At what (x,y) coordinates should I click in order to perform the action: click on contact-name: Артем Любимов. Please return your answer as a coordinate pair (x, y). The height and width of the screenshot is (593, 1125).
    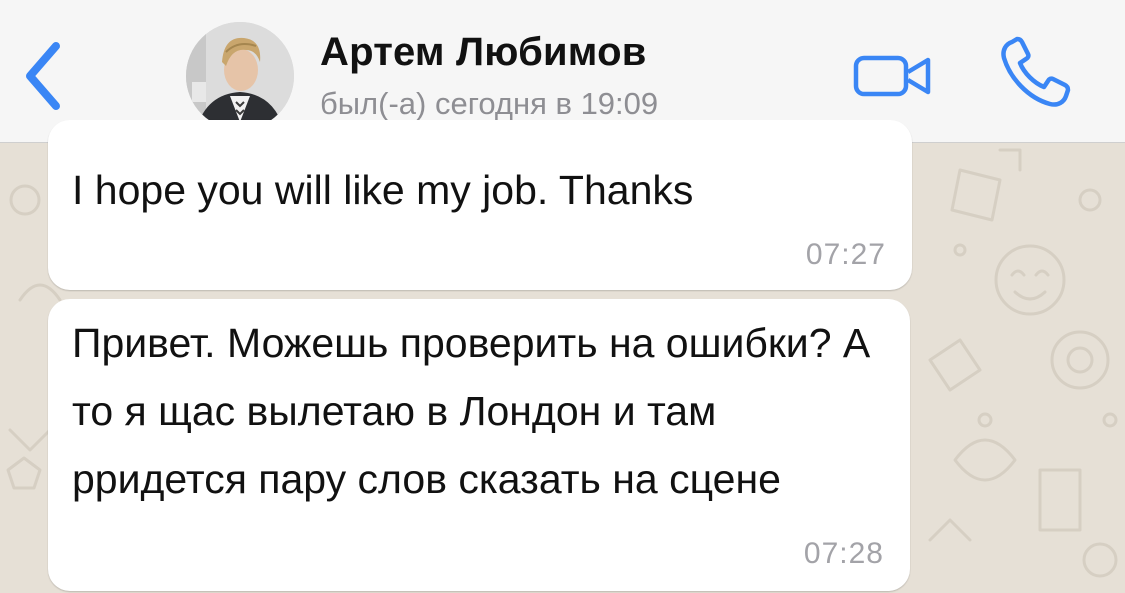
    Looking at the image, I should click on (483, 52).